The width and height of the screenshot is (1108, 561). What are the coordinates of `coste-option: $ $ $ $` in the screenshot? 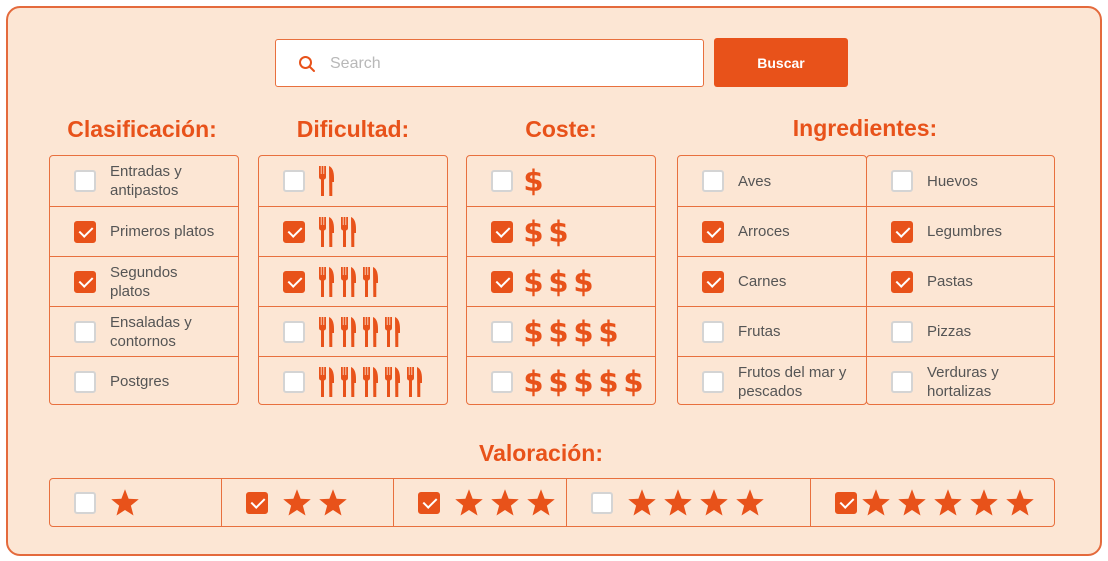 It's located at (561, 331).